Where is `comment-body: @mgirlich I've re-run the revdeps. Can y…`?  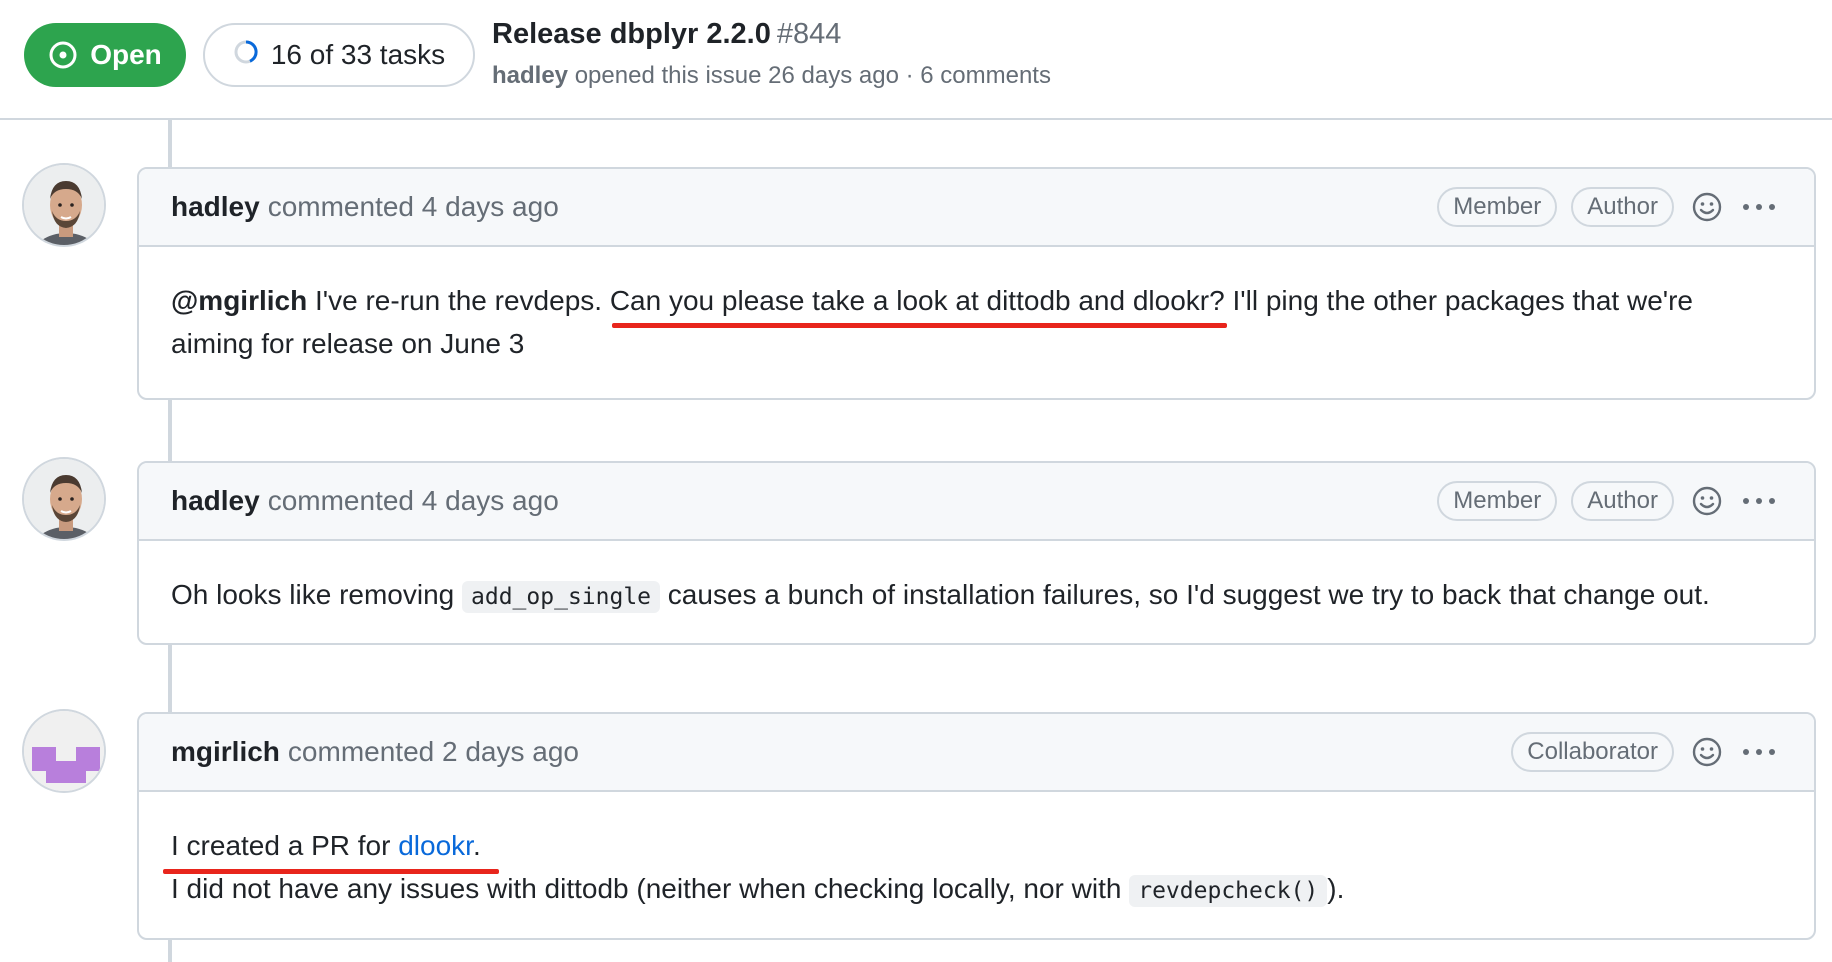 comment-body: @mgirlich I've re-run the revdeps. Can y… is located at coordinates (976, 320).